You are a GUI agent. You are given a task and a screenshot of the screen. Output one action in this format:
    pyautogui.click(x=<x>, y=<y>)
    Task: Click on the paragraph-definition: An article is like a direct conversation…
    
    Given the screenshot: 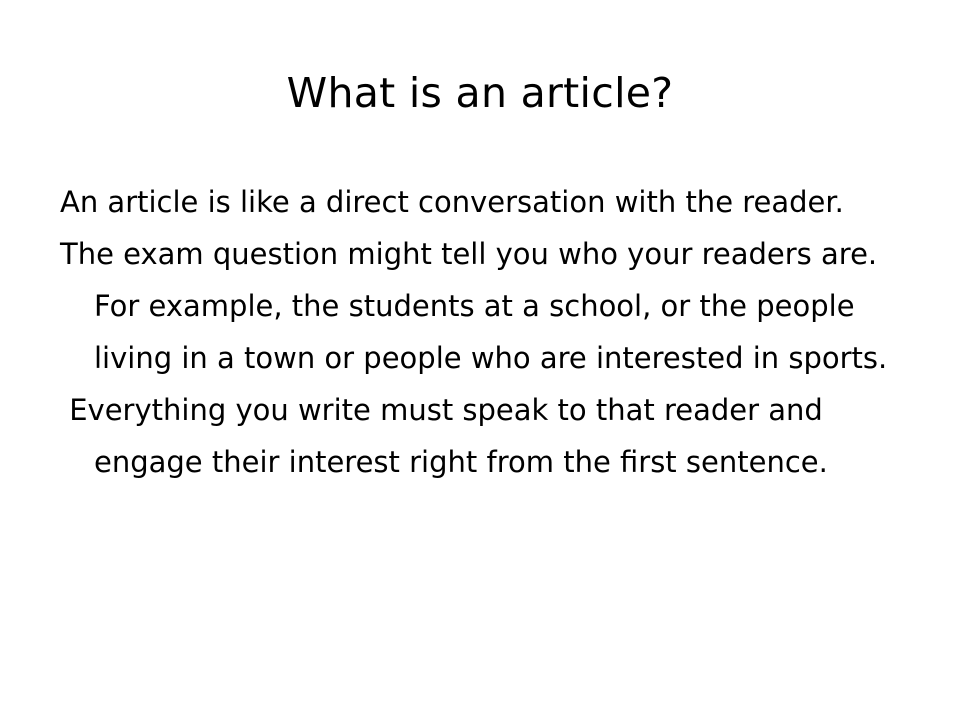 What is the action you would take?
    pyautogui.click(x=452, y=202)
    